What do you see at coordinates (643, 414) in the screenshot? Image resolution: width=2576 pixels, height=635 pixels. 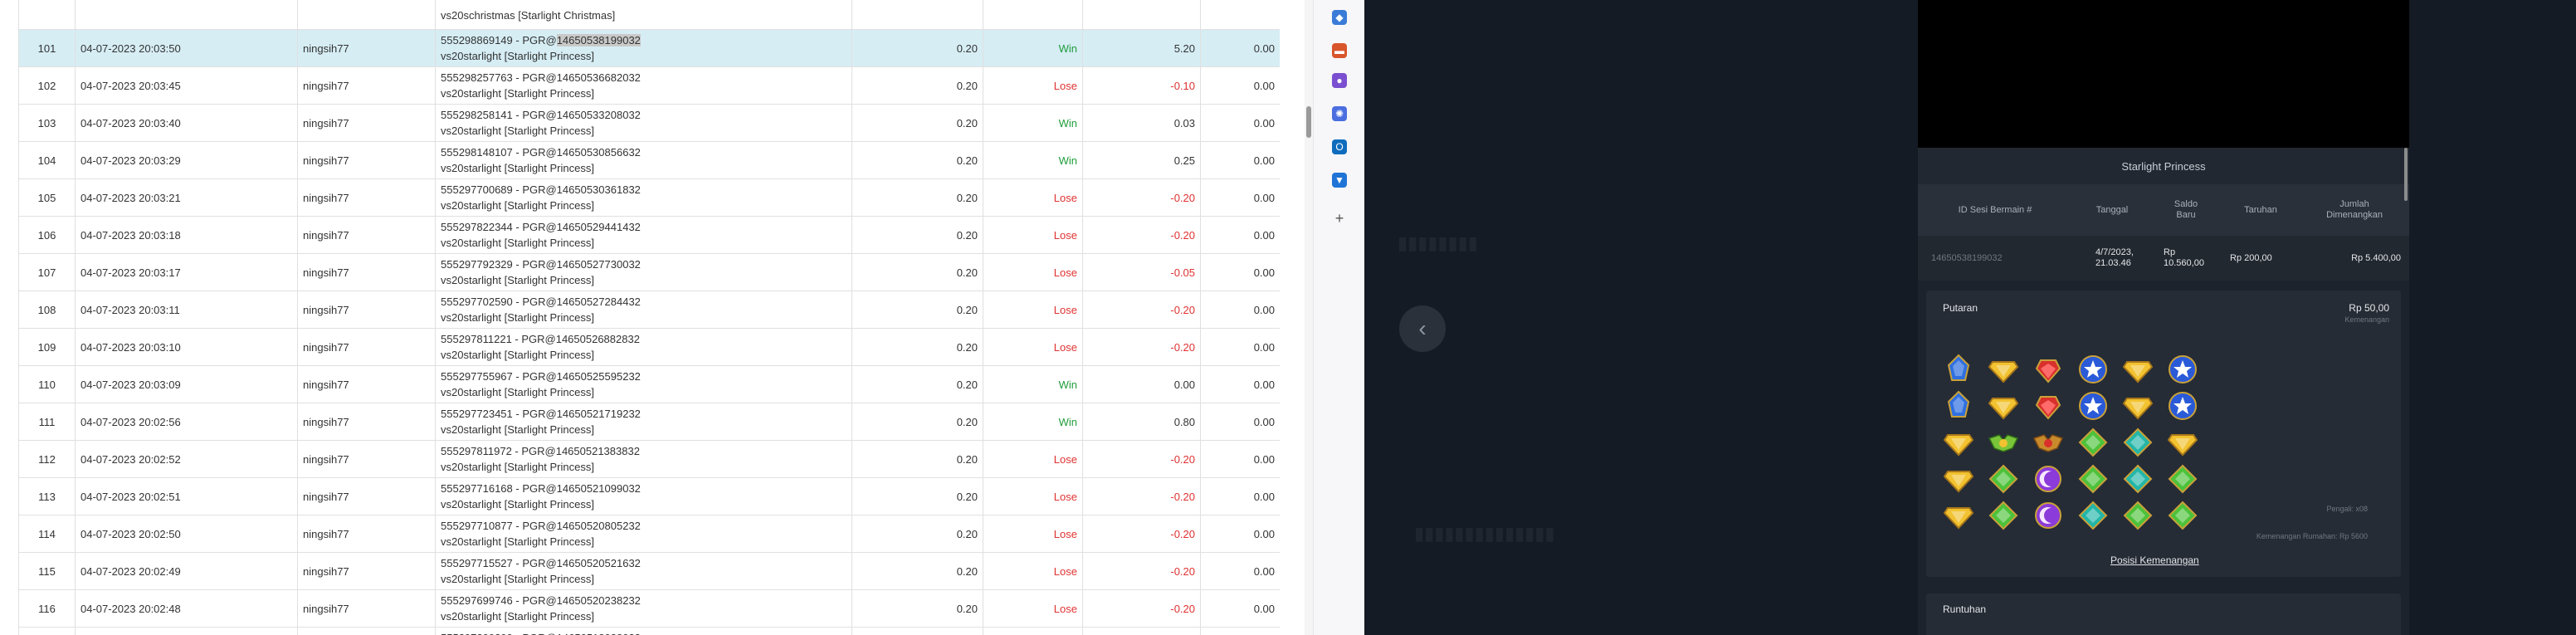 I see `transaction-id: 555297723451 - PGR@14650521719232` at bounding box center [643, 414].